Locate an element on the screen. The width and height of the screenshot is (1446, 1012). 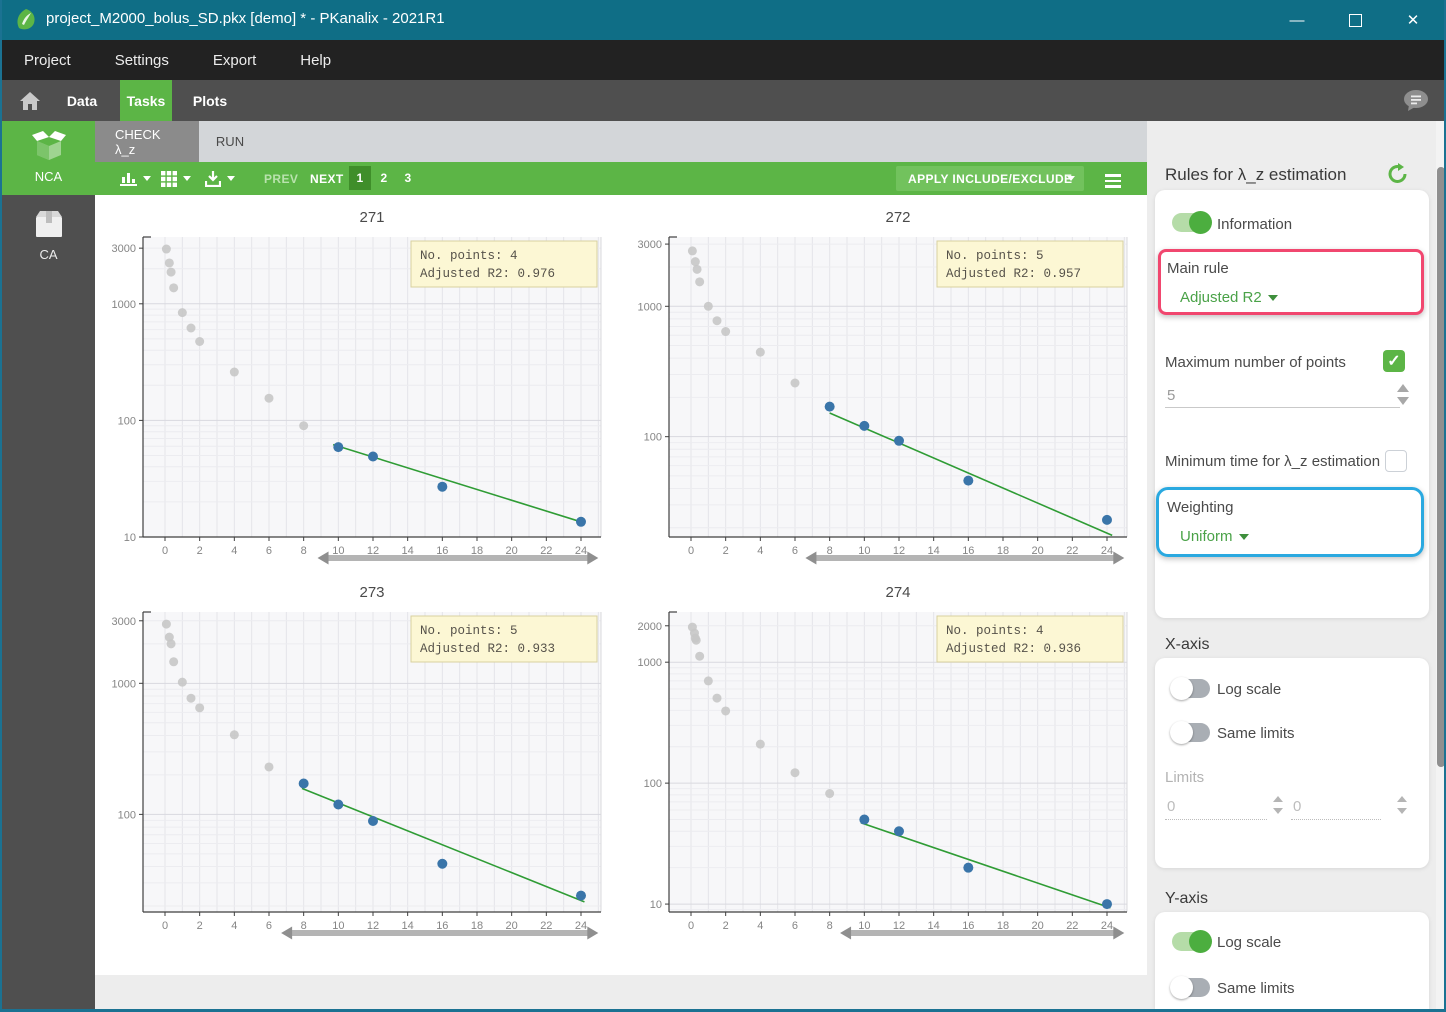
menu-help: Help is located at coordinates (315, 60).